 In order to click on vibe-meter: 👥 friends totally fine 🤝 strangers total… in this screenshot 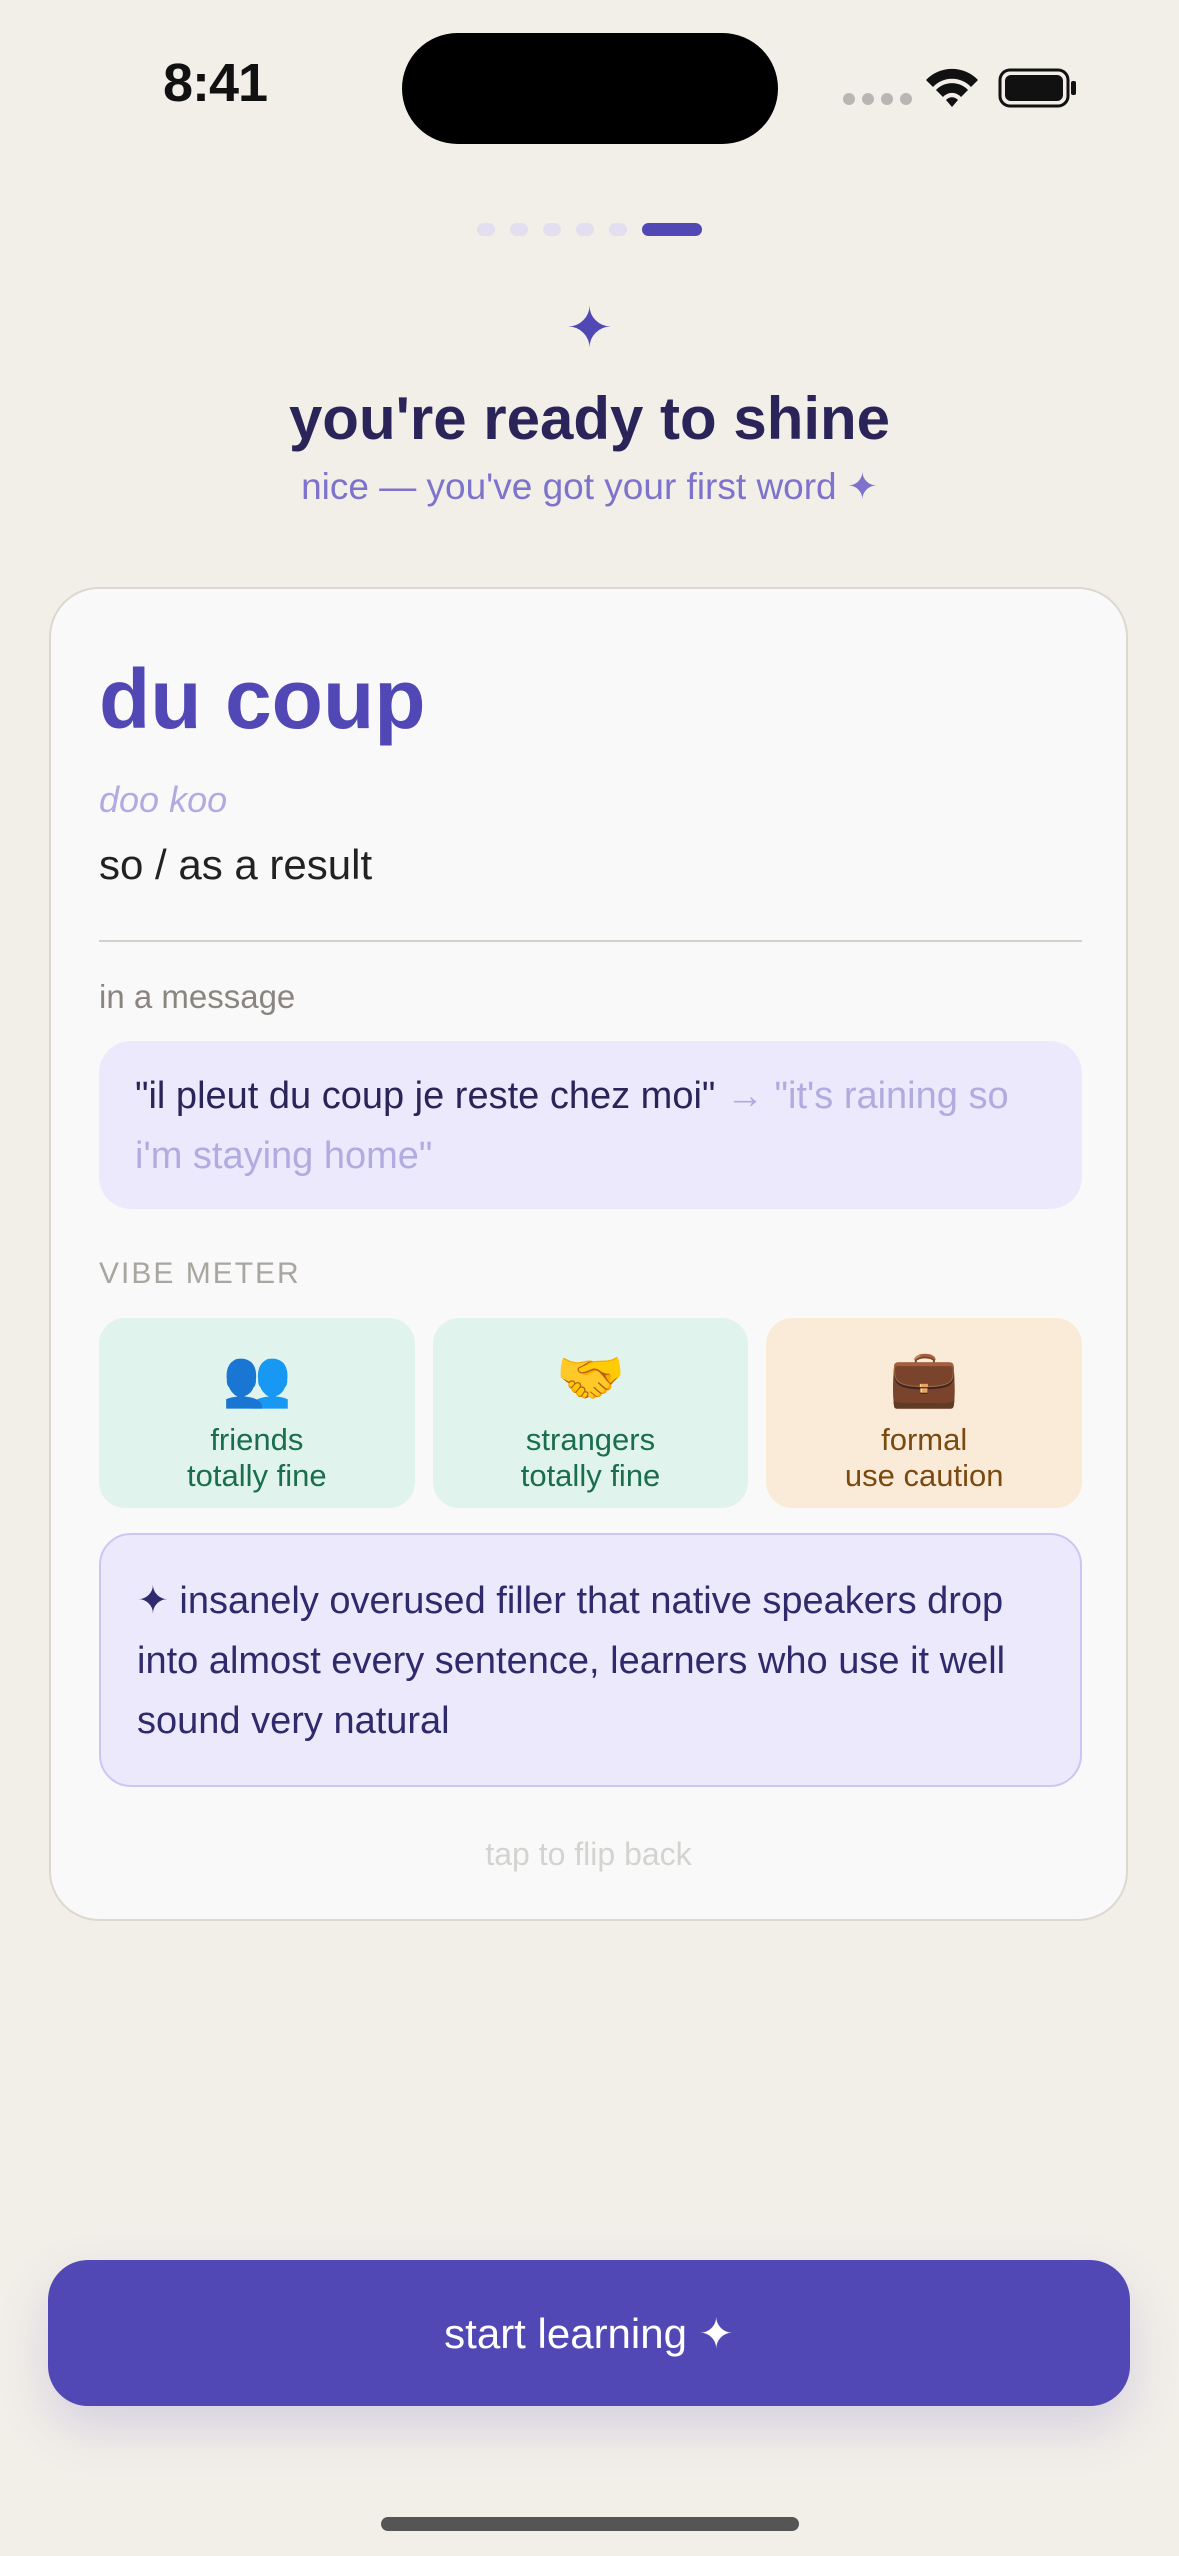, I will do `click(591, 1413)`.